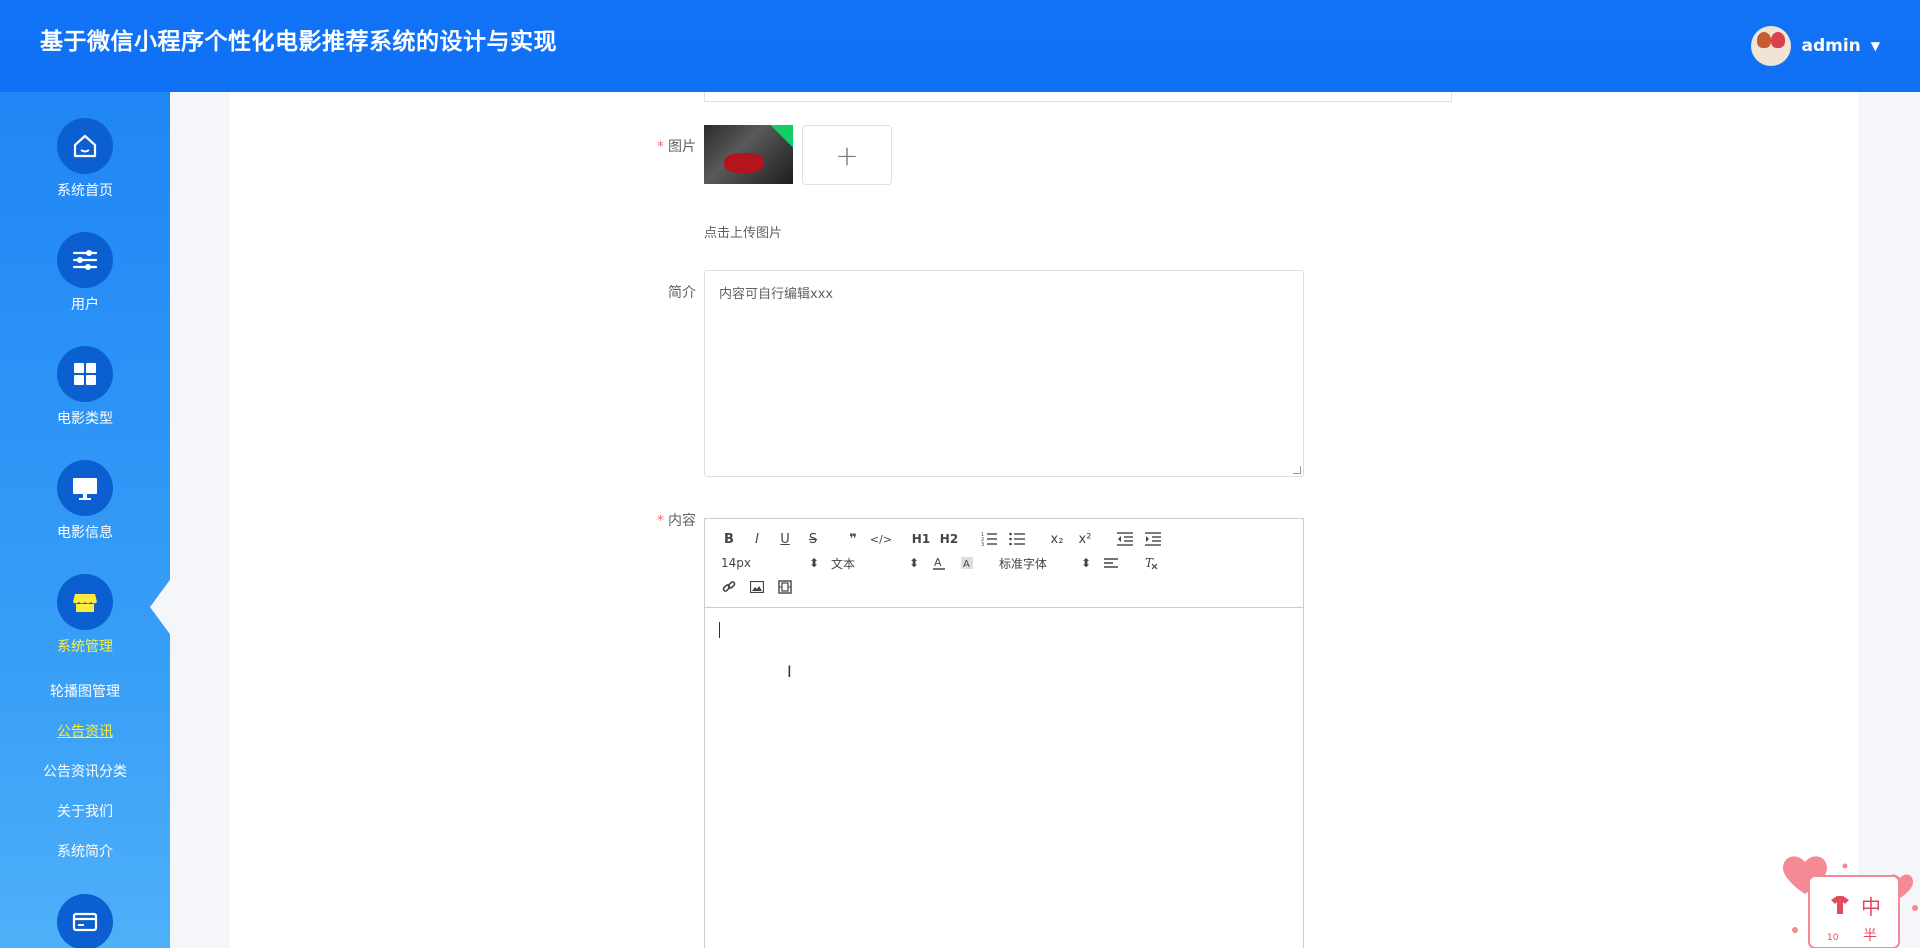  Describe the element at coordinates (960, 46) in the screenshot. I see `top-bar: 基于微信小程序个性化电影推荐系统的设计与实现 admin ▼` at that location.